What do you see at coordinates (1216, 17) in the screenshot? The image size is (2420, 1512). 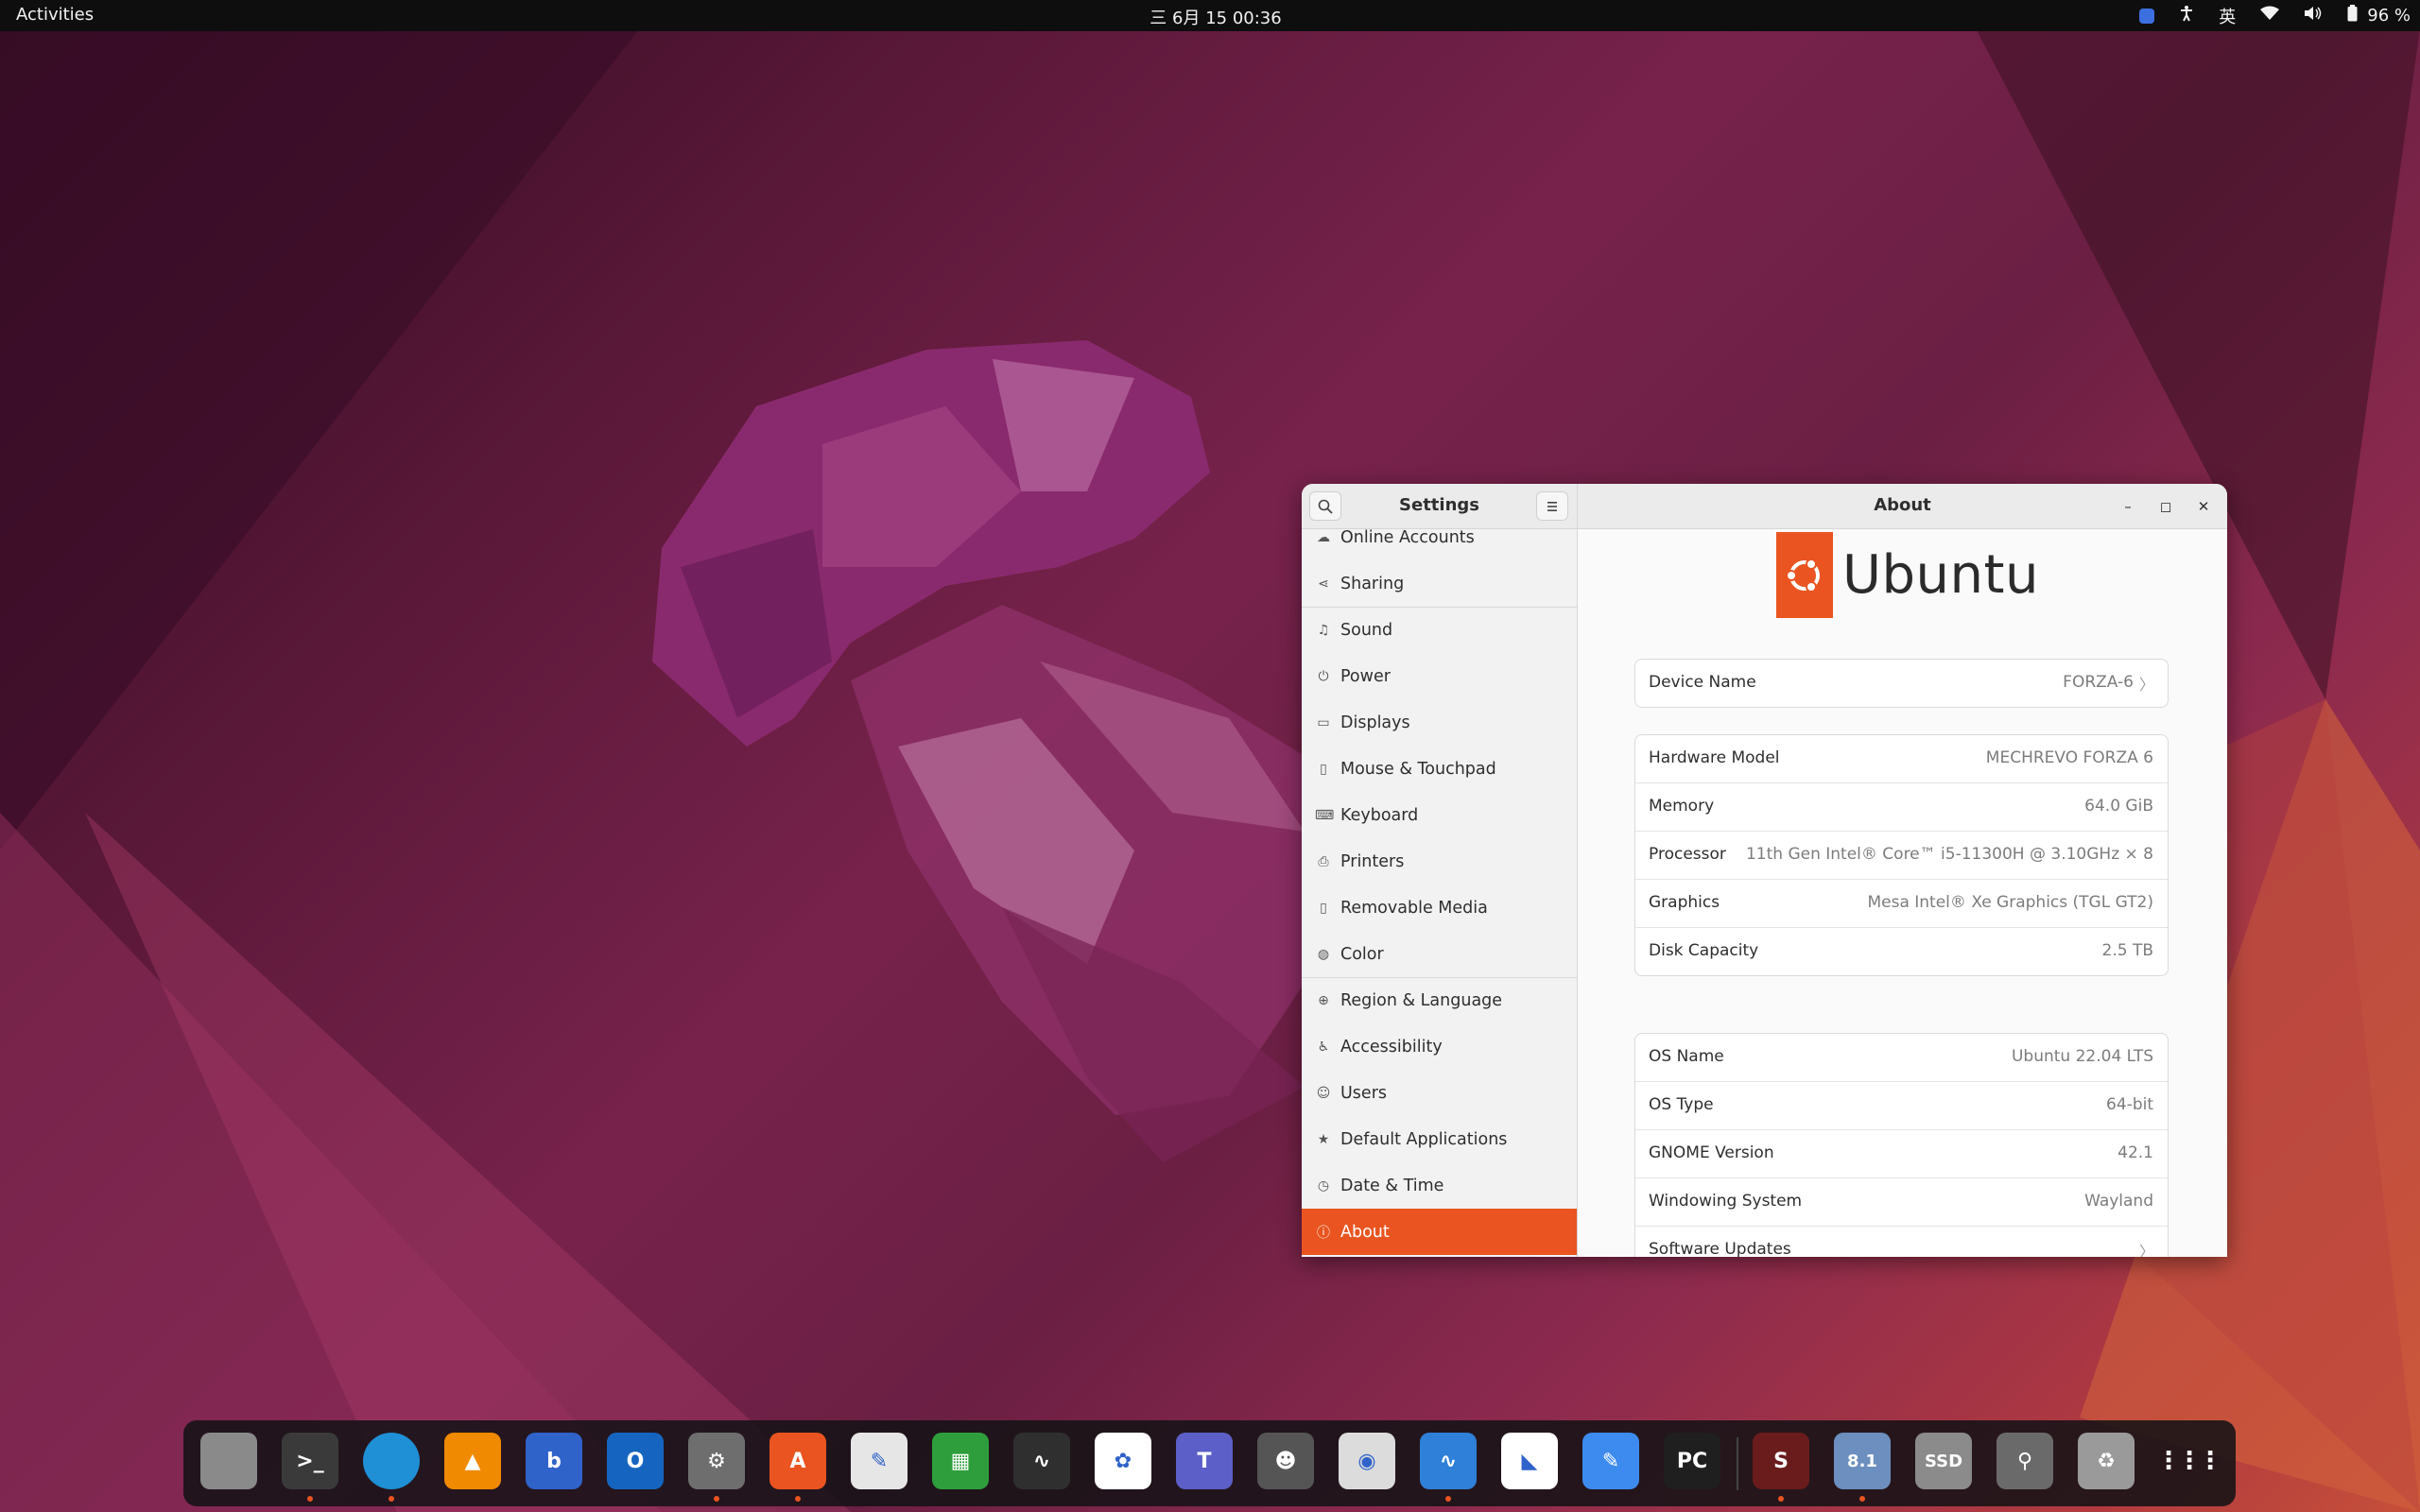 I see `clock: 三 6月 15 00:36` at bounding box center [1216, 17].